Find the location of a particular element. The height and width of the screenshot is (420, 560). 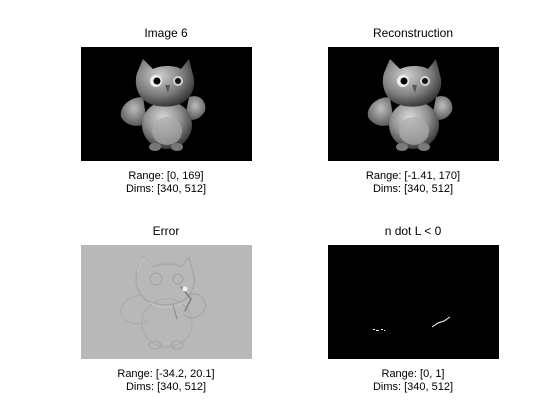

range-label: Range: [0, 1] is located at coordinates (413, 374).